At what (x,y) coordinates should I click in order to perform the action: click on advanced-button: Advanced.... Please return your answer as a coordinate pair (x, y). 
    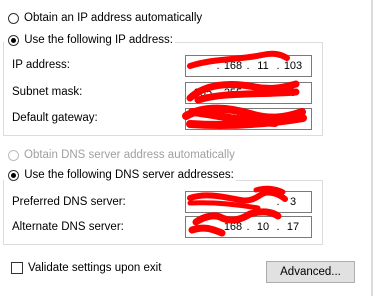
    Looking at the image, I should click on (310, 272).